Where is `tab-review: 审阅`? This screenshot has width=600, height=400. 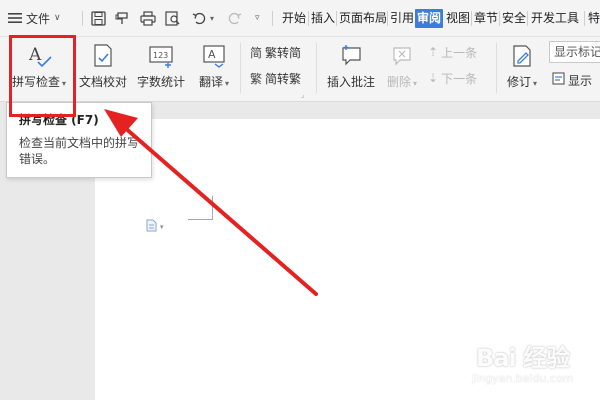
tab-review: 审阅 is located at coordinates (429, 18).